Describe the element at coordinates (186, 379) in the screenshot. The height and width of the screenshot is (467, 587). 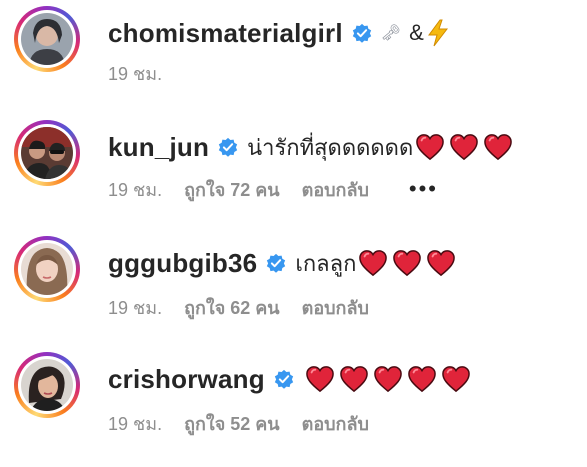
I see `comment-username: crishorwang` at that location.